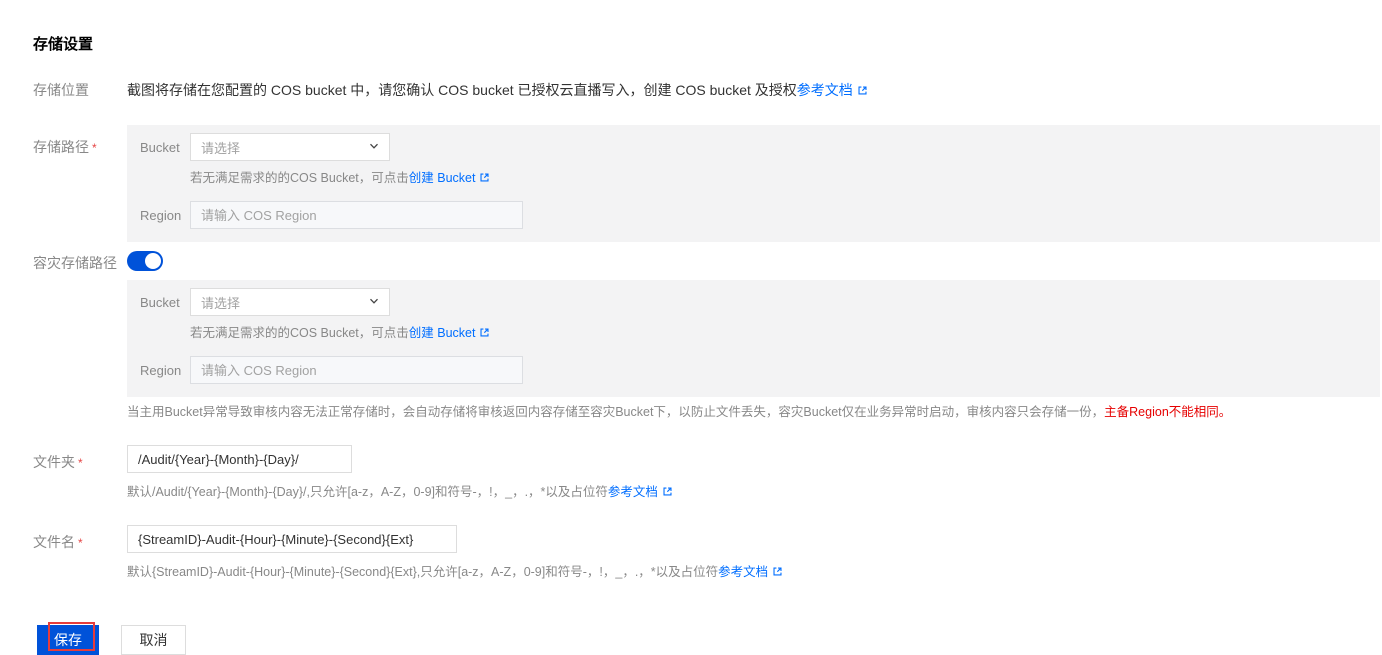 The width and height of the screenshot is (1382, 655). I want to click on disaster-bucket-helper: 若无满足需求的的COS Bucket，可点击创建 Bucket, so click(785, 334).